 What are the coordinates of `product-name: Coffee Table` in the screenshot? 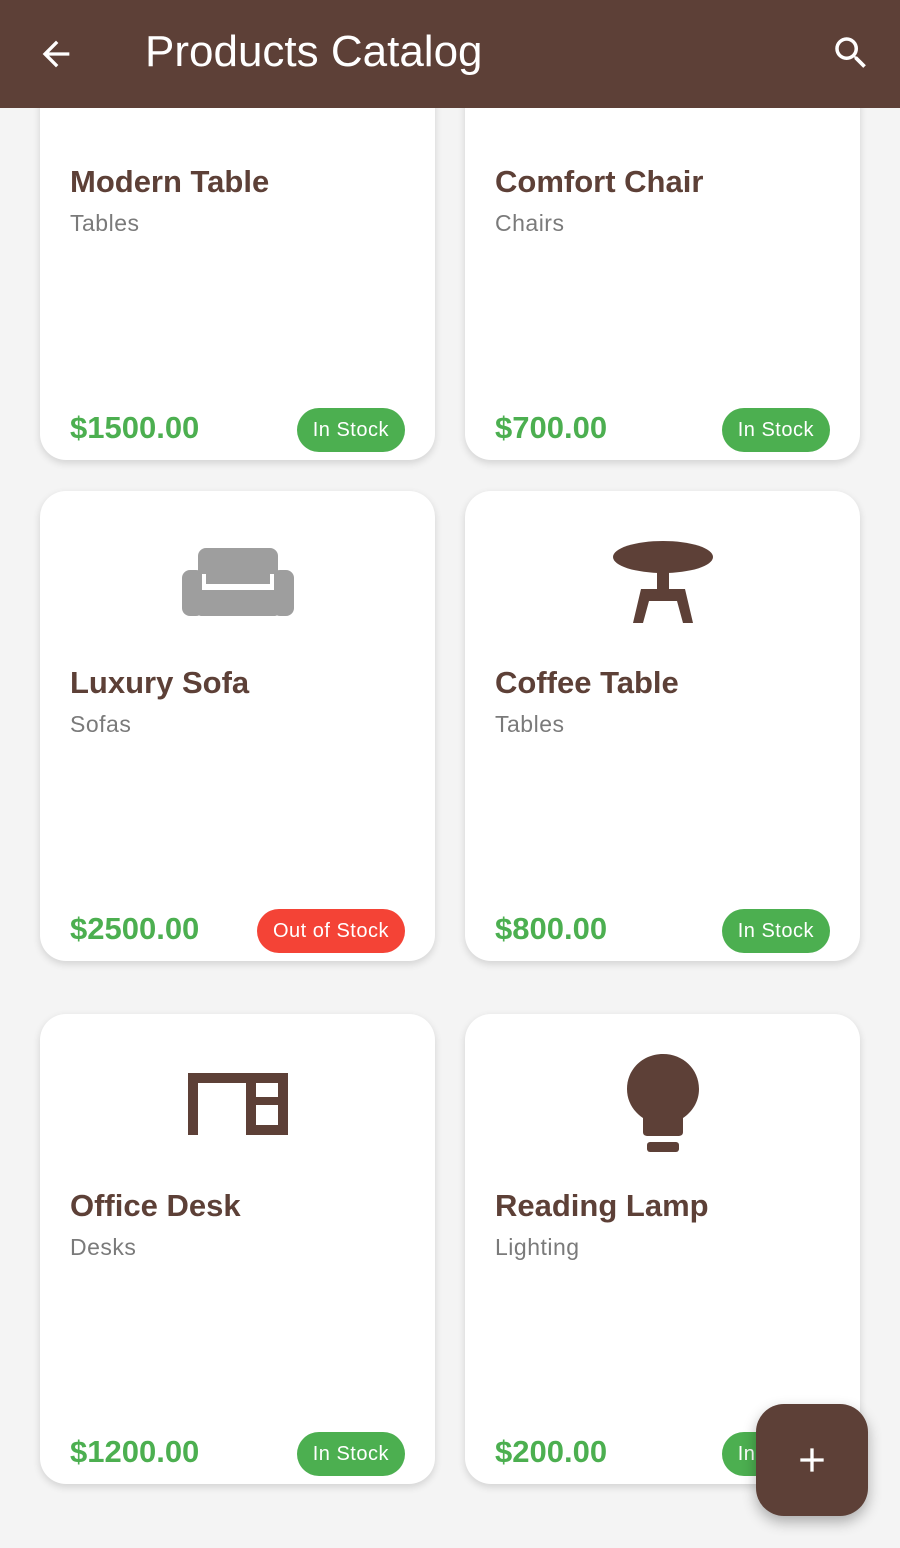 It's located at (587, 682).